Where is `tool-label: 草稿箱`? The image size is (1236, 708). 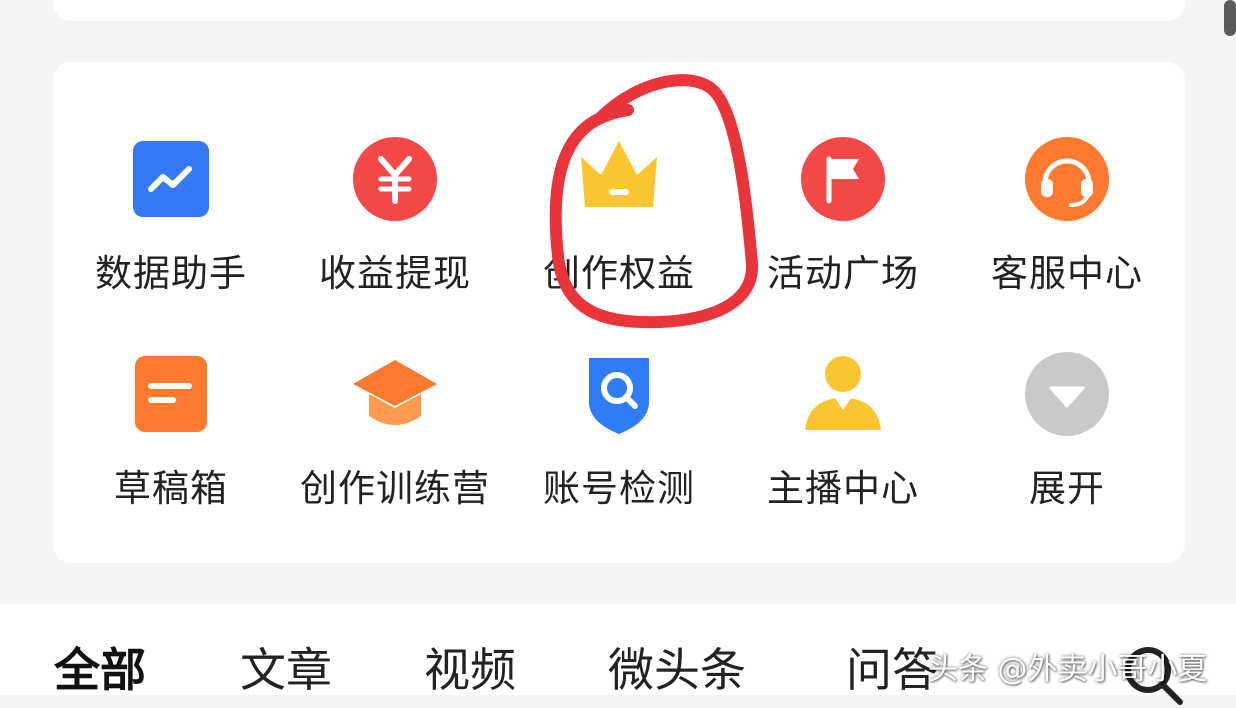 tool-label: 草稿箱 is located at coordinates (171, 488).